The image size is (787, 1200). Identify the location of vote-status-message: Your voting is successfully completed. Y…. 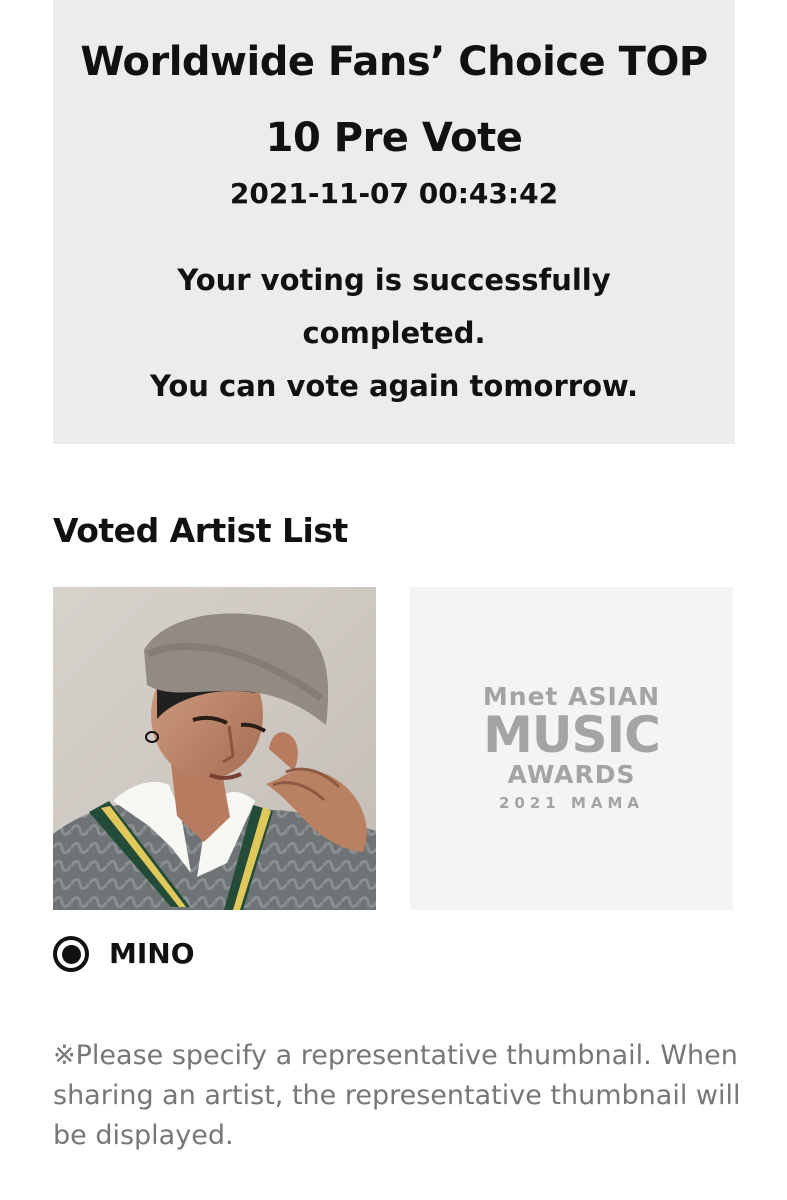
(394, 333).